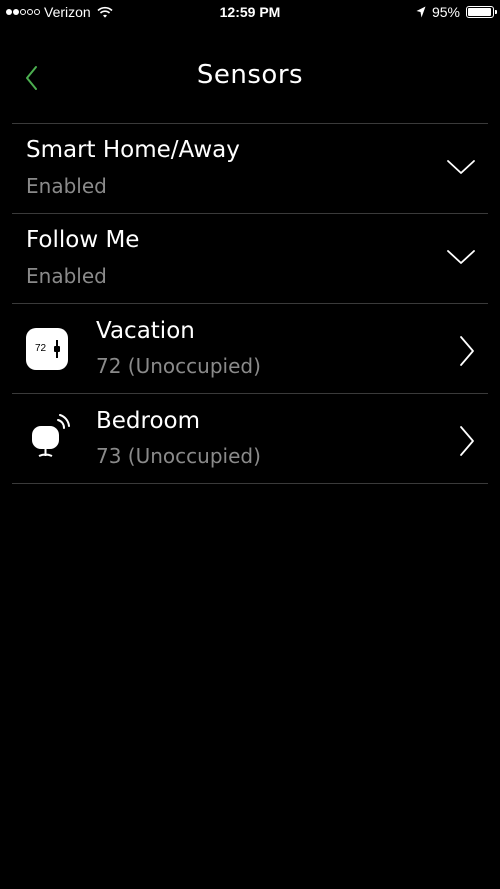 The image size is (500, 889). What do you see at coordinates (250, 13) in the screenshot?
I see `status-bar: Verizon 12:59 PM 95%` at bounding box center [250, 13].